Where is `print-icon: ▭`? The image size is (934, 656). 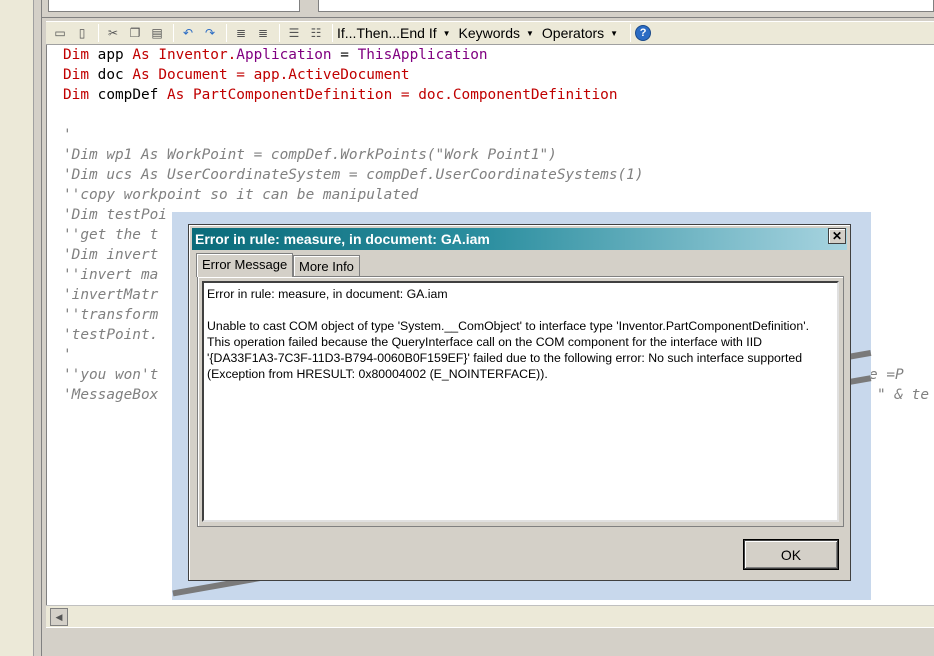 print-icon: ▭ is located at coordinates (60, 33).